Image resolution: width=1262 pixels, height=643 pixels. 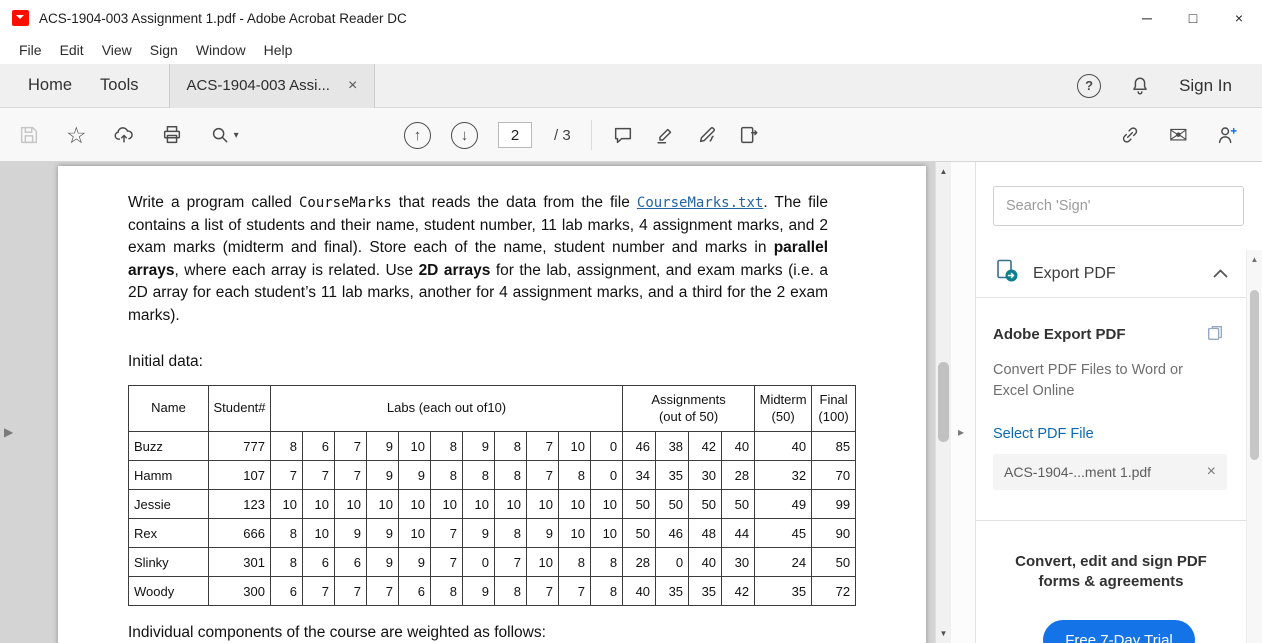 What do you see at coordinates (1211, 472) in the screenshot?
I see `remove-file-icon: ×` at bounding box center [1211, 472].